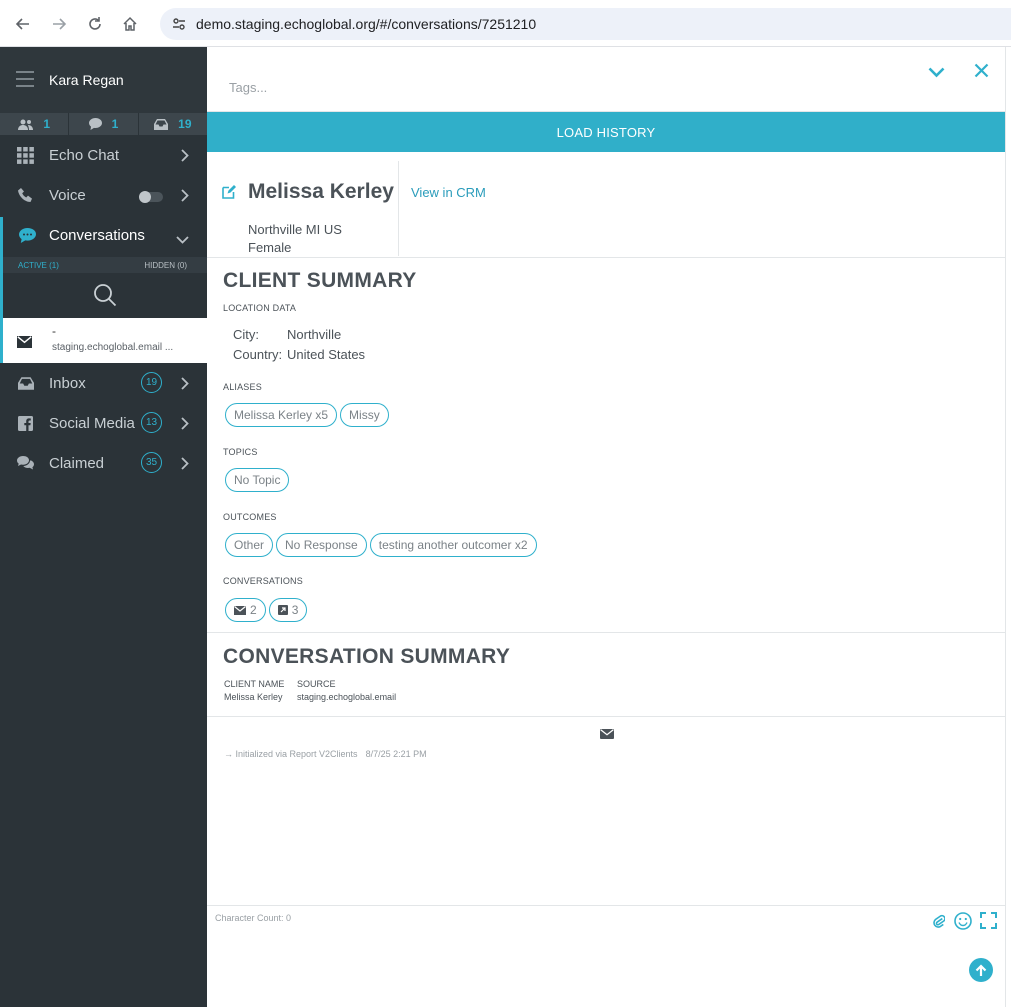  Describe the element at coordinates (429, 87) in the screenshot. I see `tags-input` at that location.